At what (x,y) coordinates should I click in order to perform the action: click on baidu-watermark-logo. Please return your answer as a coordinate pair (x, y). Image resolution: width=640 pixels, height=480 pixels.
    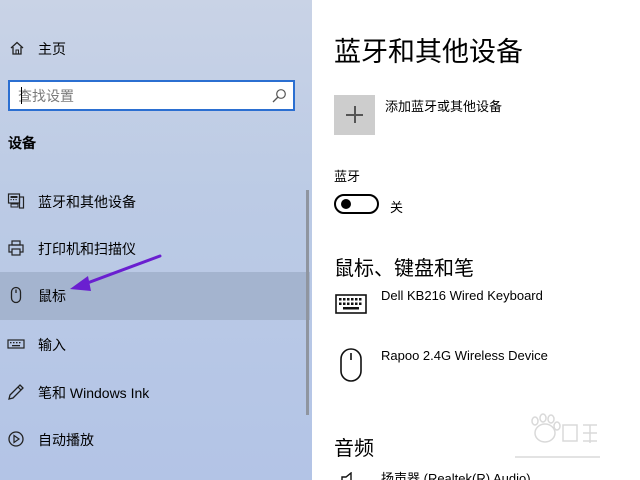
    Looking at the image, I should click on (557, 435).